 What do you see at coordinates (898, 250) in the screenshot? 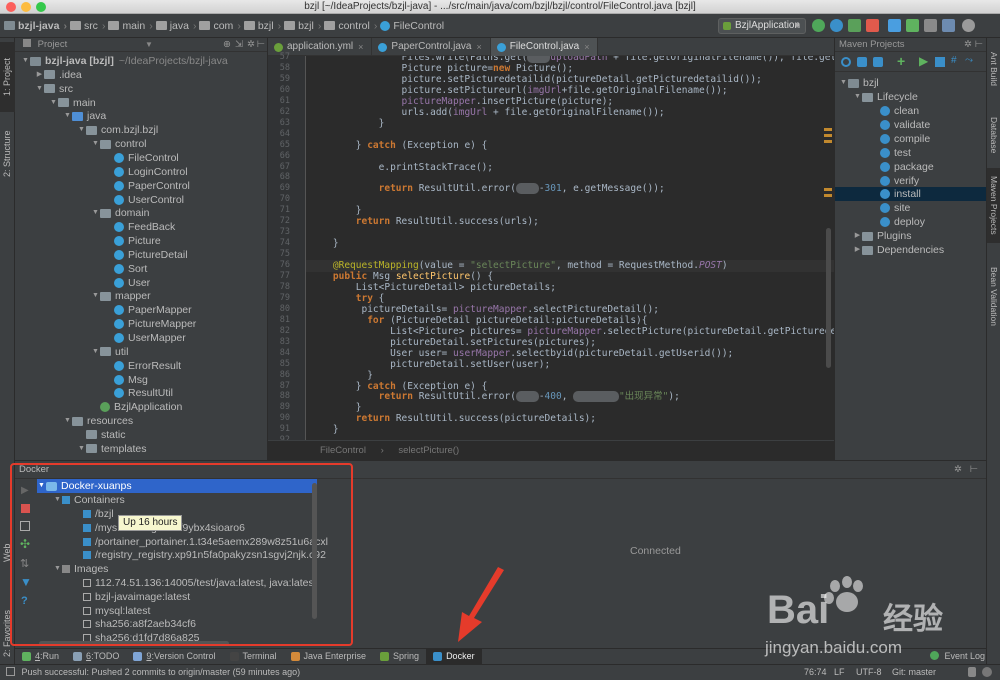
I see `maven-dependencies: ▶ Dependencies` at bounding box center [898, 250].